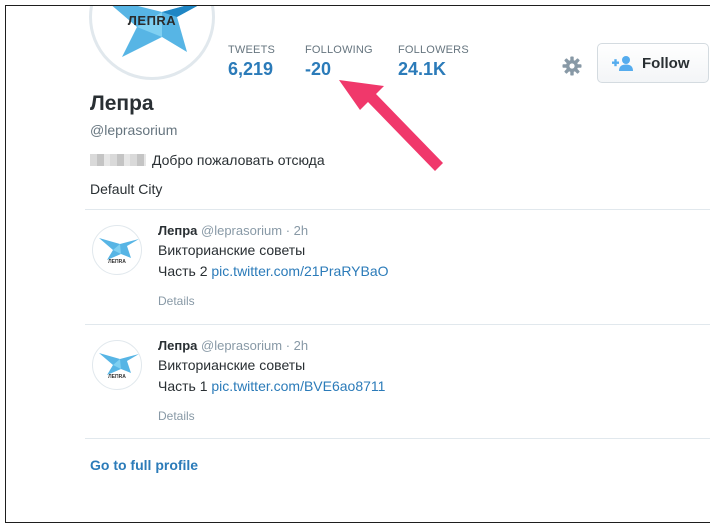  What do you see at coordinates (397, 438) in the screenshot?
I see `divider` at bounding box center [397, 438].